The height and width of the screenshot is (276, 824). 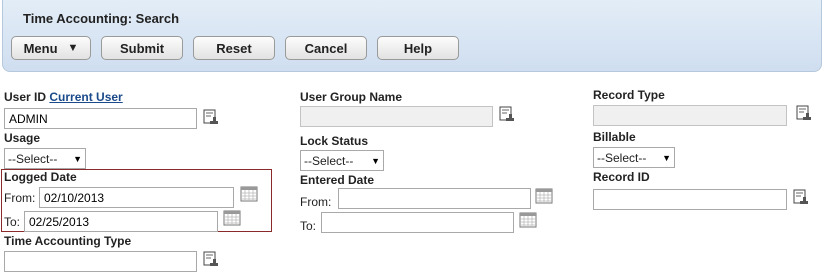 What do you see at coordinates (100, 118) in the screenshot?
I see `user-id-field` at bounding box center [100, 118].